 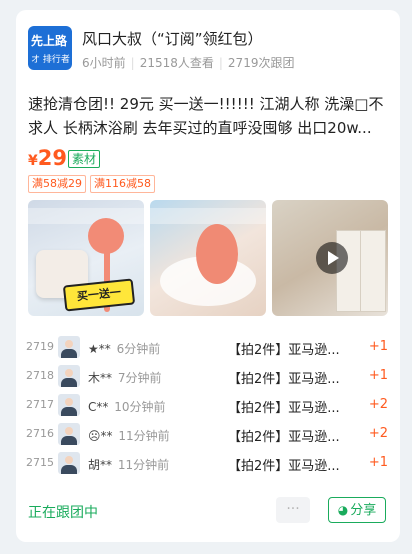 What do you see at coordinates (176, 63) in the screenshot?
I see `view-count: 21518人查看` at bounding box center [176, 63].